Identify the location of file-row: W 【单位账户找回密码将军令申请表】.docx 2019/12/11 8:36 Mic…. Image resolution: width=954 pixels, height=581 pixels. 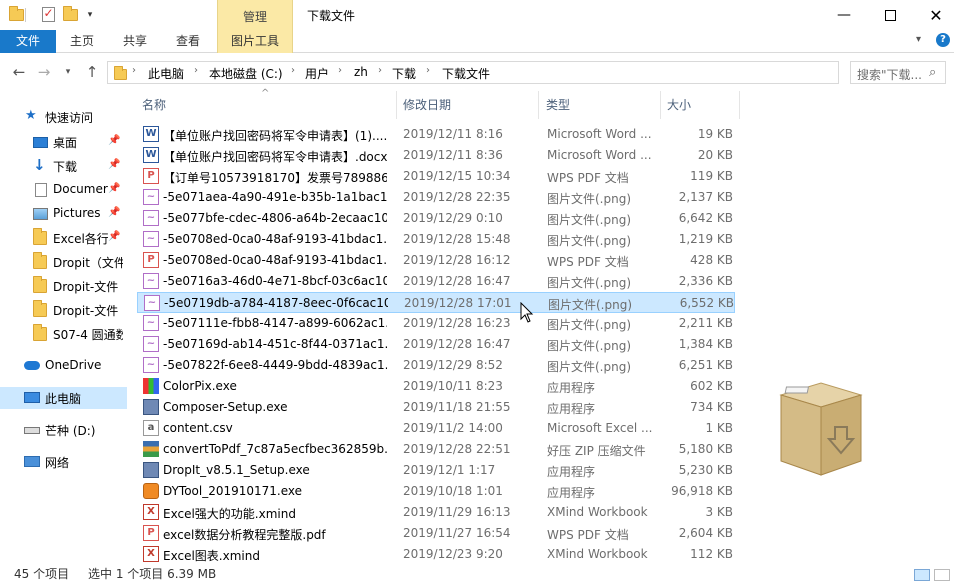
(436, 155).